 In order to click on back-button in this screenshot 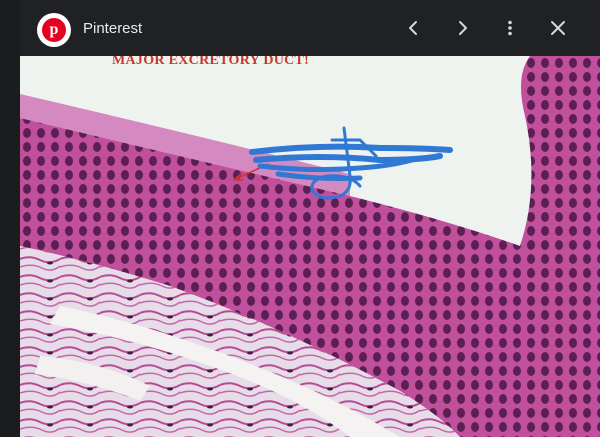, I will do `click(414, 28)`.